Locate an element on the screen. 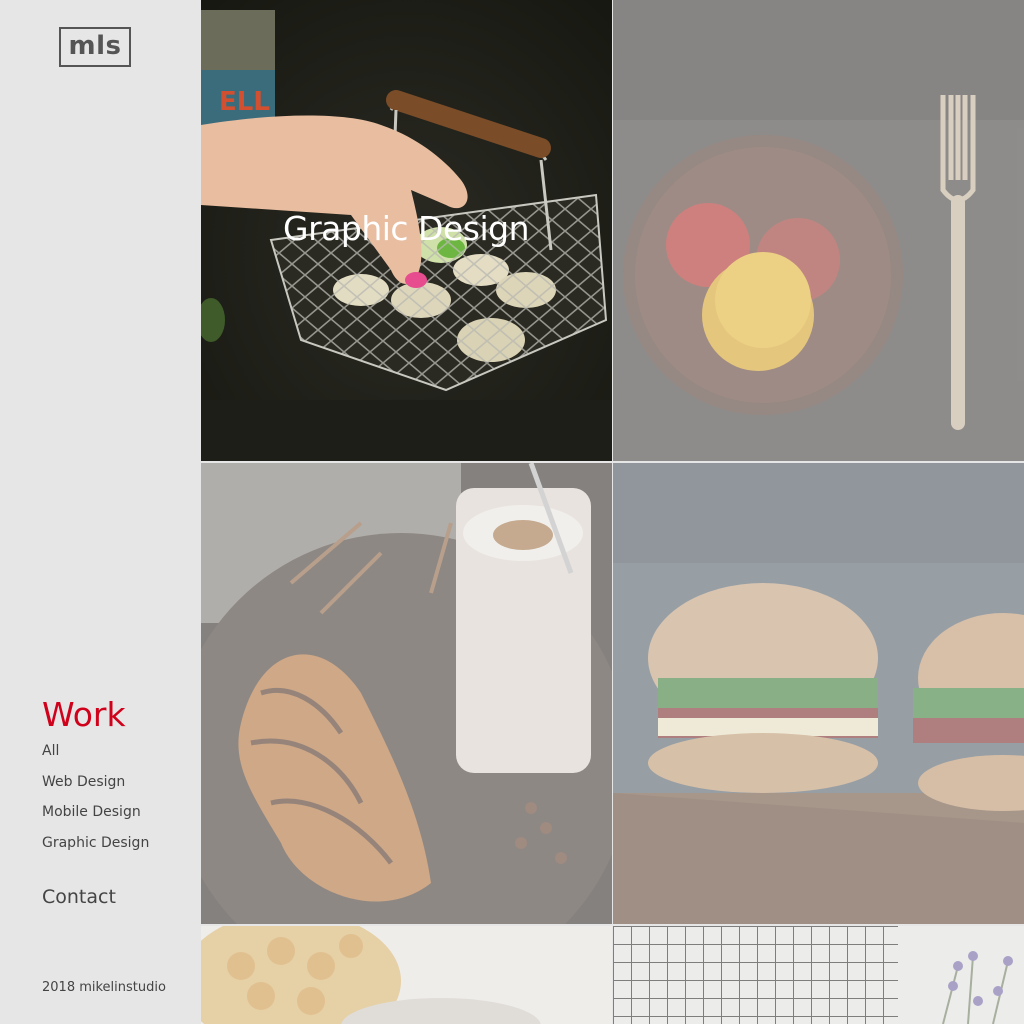 This screenshot has width=1024, height=1024. nav-item-graphic-design: Graphic Design is located at coordinates (95, 848).